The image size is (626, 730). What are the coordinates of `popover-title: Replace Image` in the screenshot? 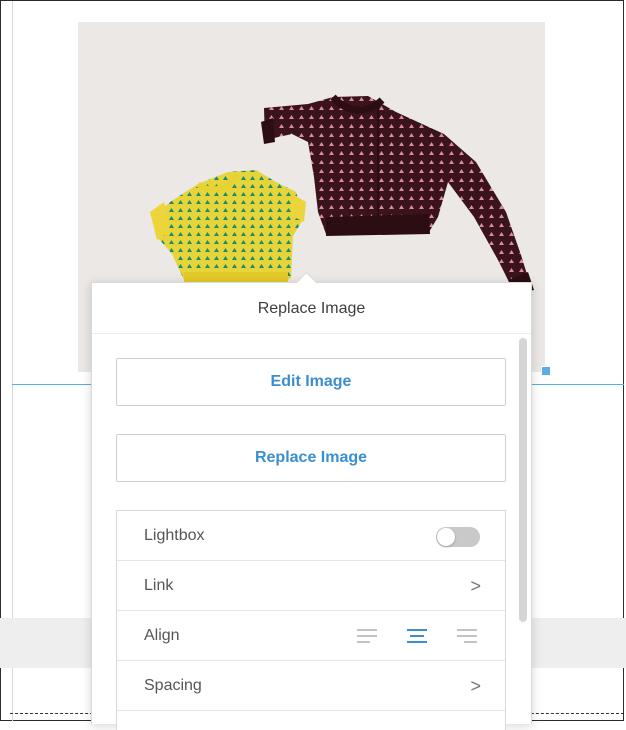 It's located at (311, 308).